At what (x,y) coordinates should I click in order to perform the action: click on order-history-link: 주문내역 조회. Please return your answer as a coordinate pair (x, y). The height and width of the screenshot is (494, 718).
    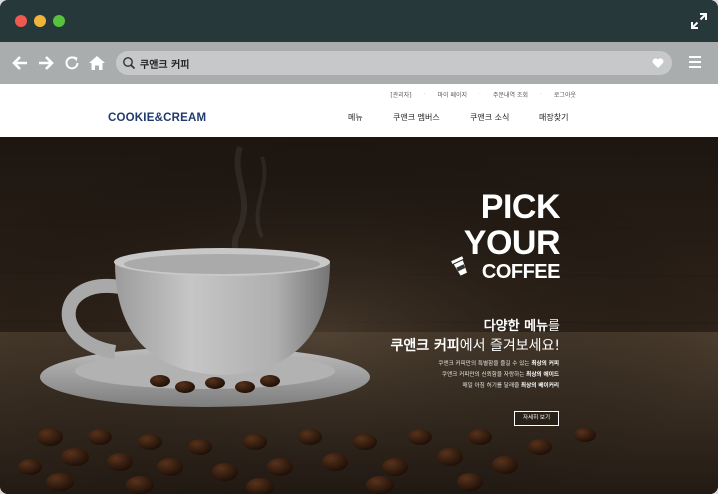
    Looking at the image, I should click on (510, 94).